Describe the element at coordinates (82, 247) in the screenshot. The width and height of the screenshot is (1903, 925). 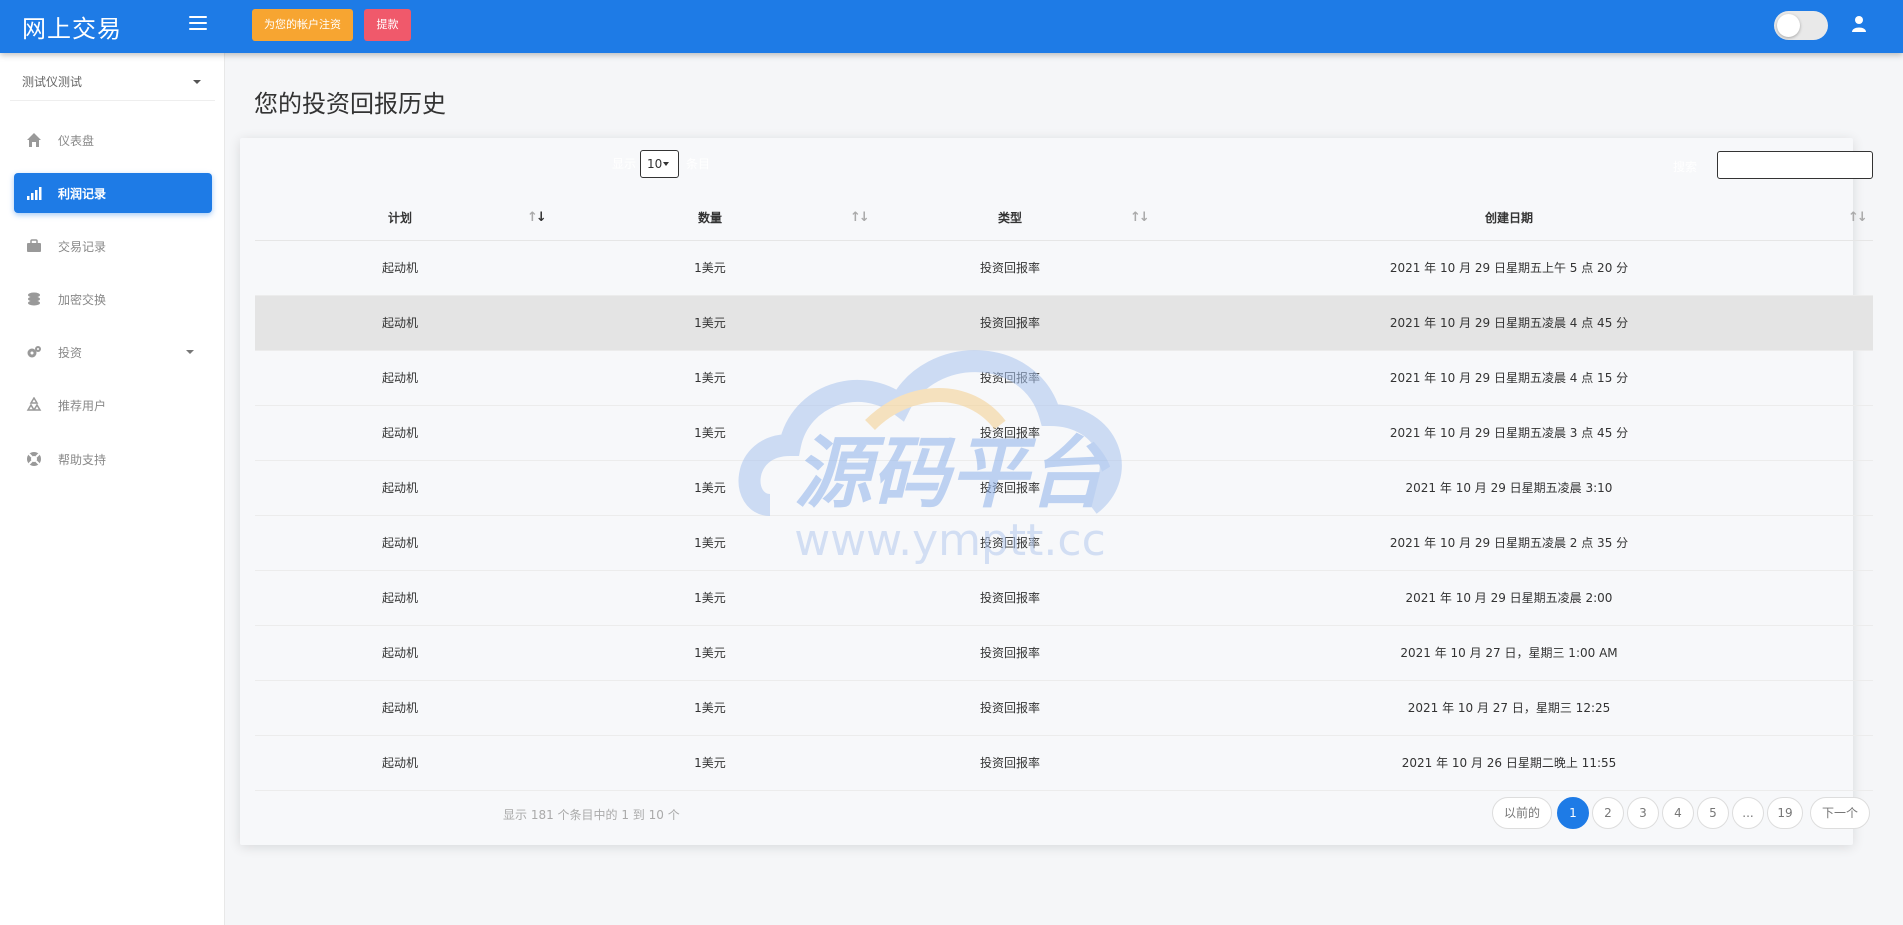
I see `sidebar-item-label: 交易记录` at that location.